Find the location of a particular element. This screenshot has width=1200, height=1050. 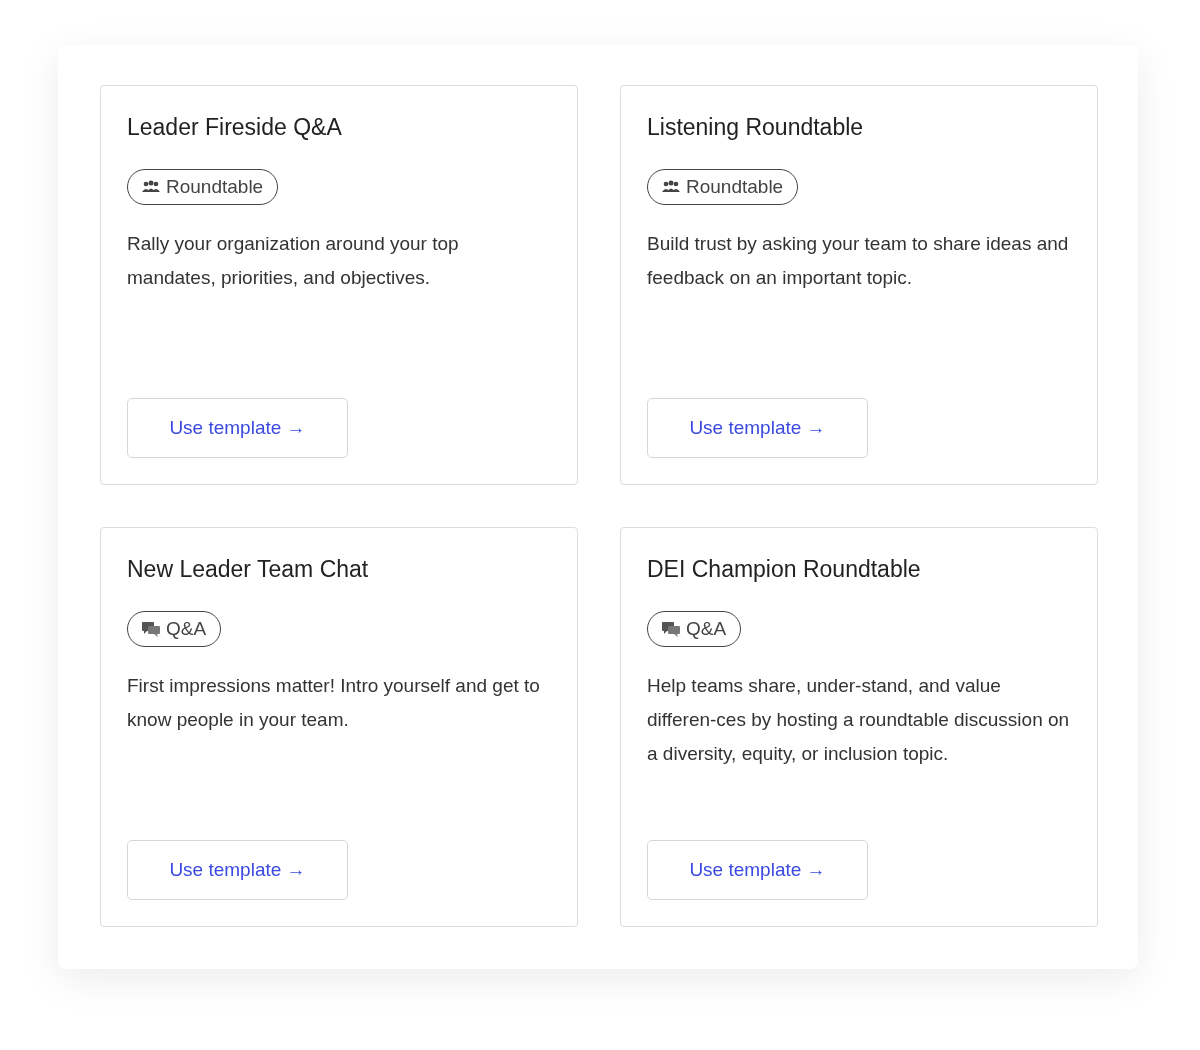

template-description: Help teams share, under-stand, and value differen-ces by hosting a roundtable discussion on a diversity, equity, or inclusion topic. is located at coordinates (859, 720).